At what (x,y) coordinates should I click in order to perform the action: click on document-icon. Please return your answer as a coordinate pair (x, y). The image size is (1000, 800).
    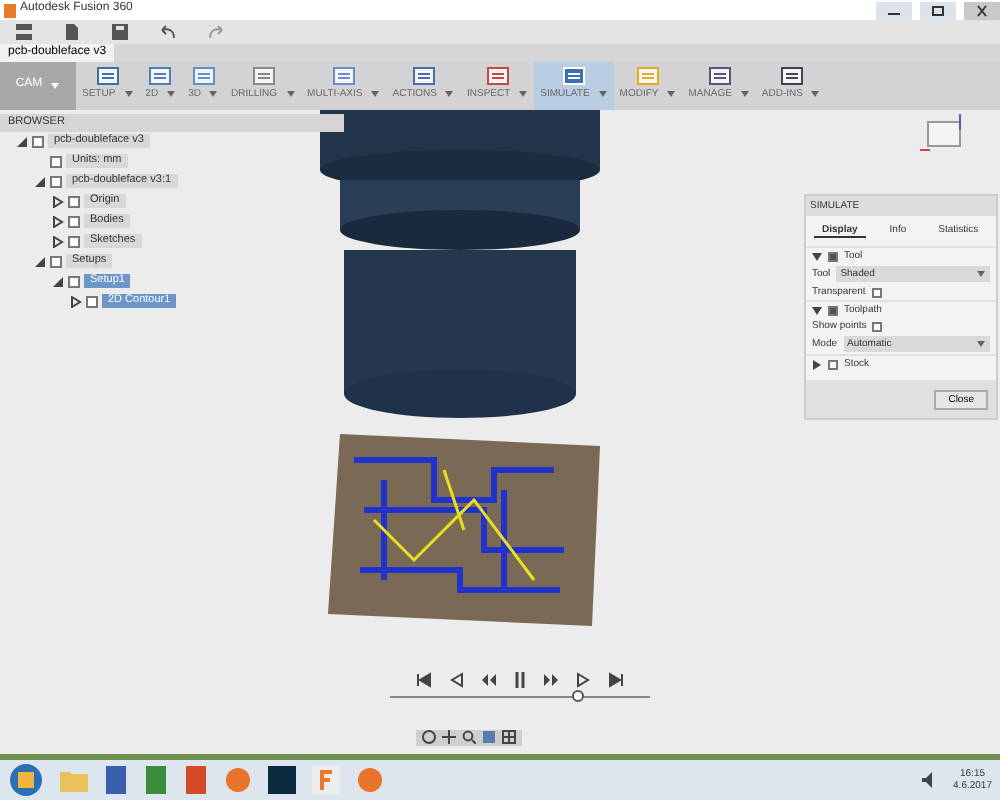
    Looking at the image, I should click on (116, 780).